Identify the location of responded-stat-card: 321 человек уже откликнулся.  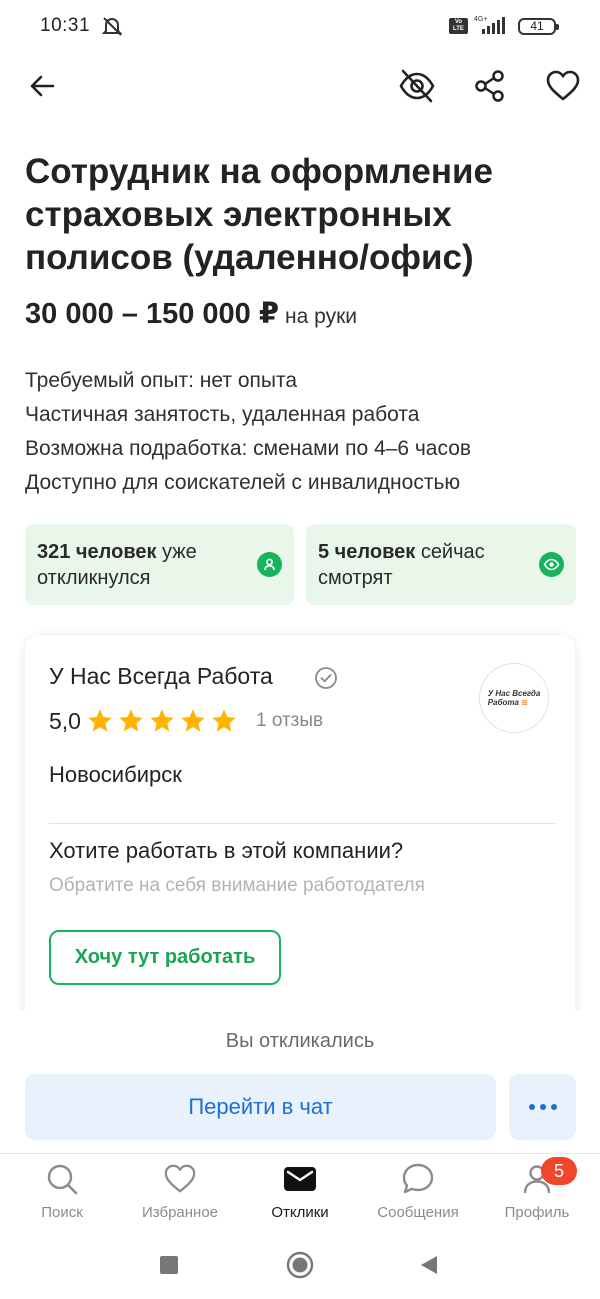
(159, 564).